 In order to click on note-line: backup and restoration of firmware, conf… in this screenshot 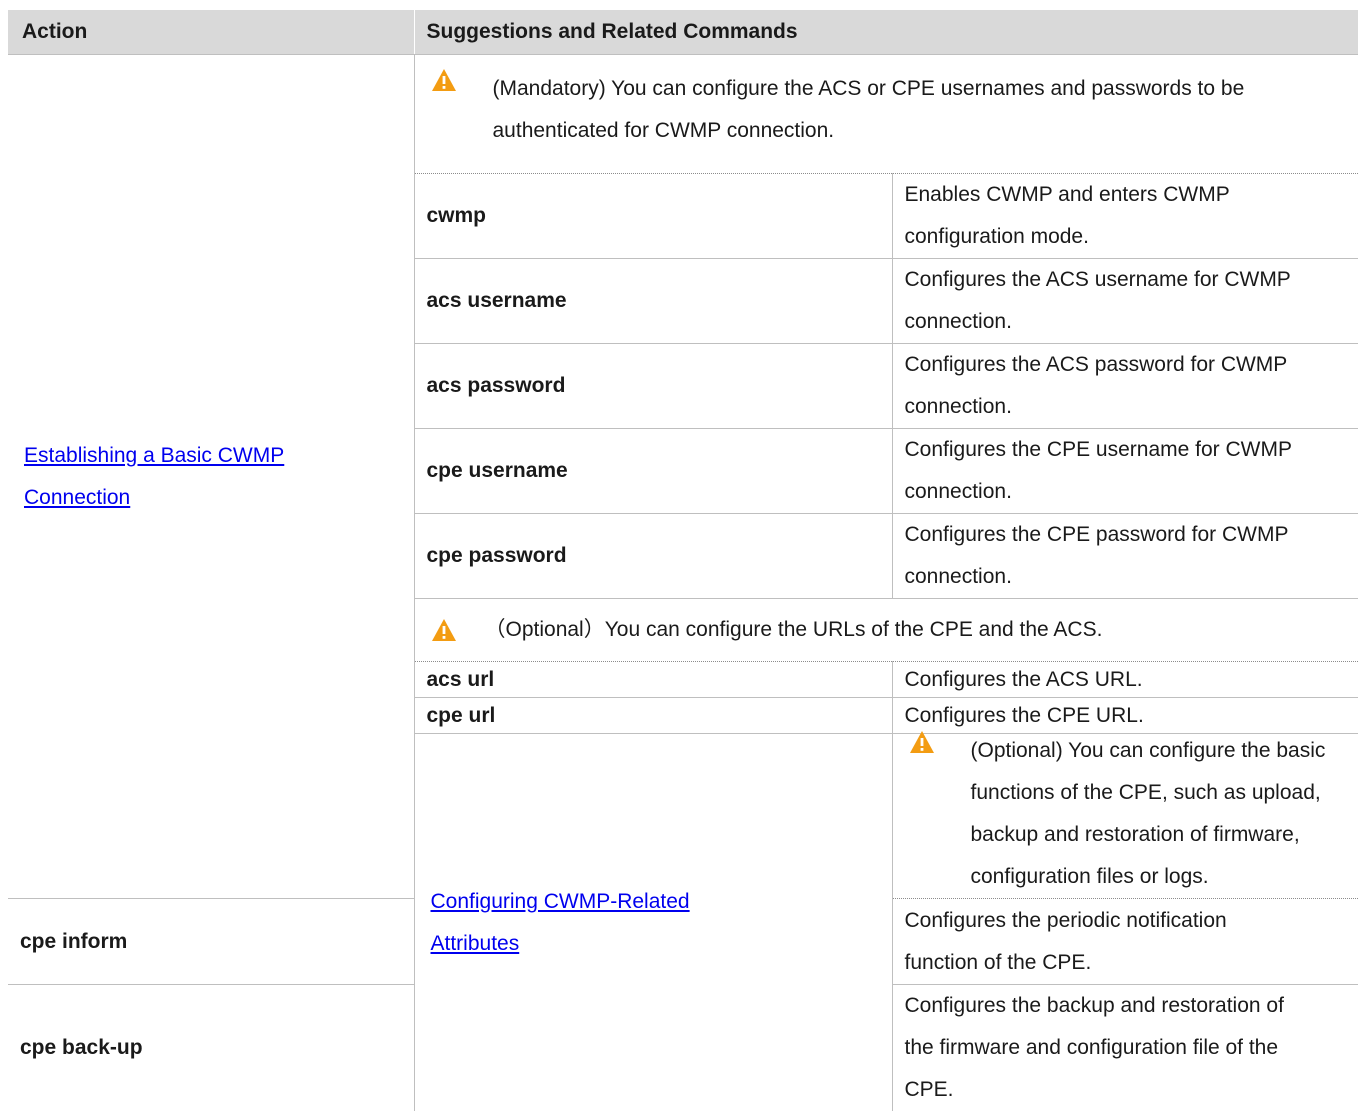, I will do `click(1135, 855)`.